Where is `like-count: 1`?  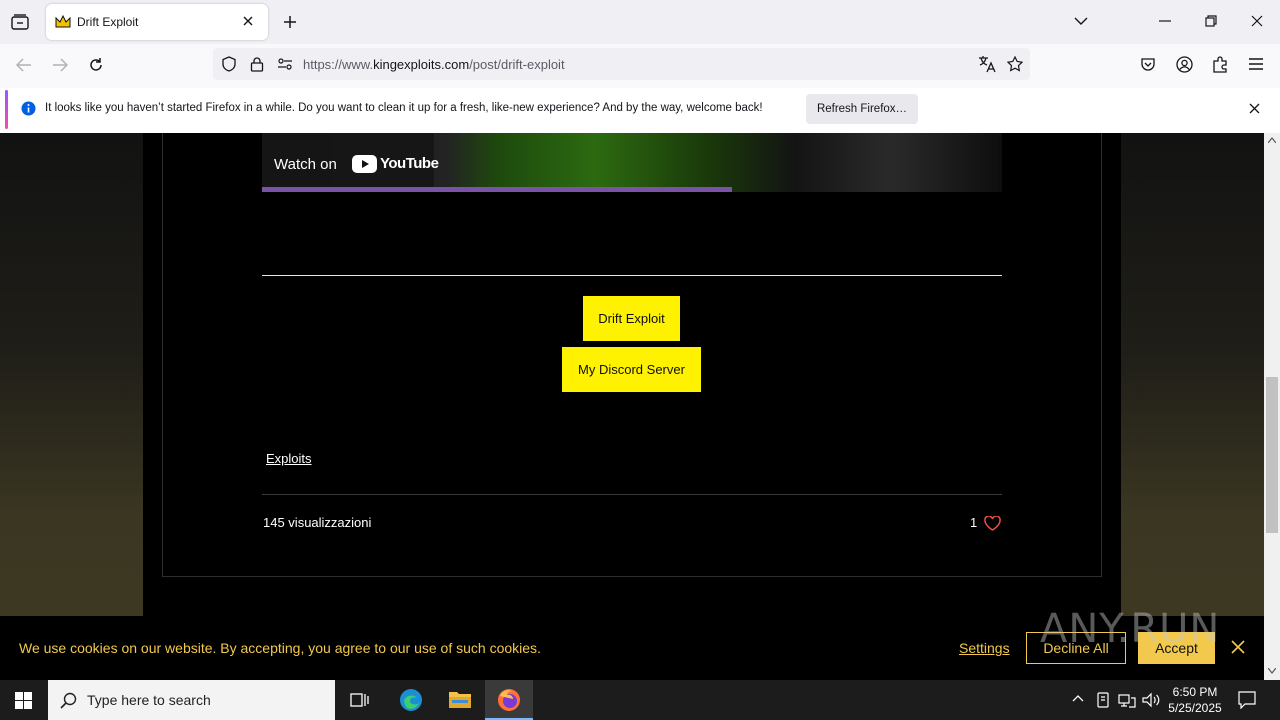 like-count: 1 is located at coordinates (974, 522).